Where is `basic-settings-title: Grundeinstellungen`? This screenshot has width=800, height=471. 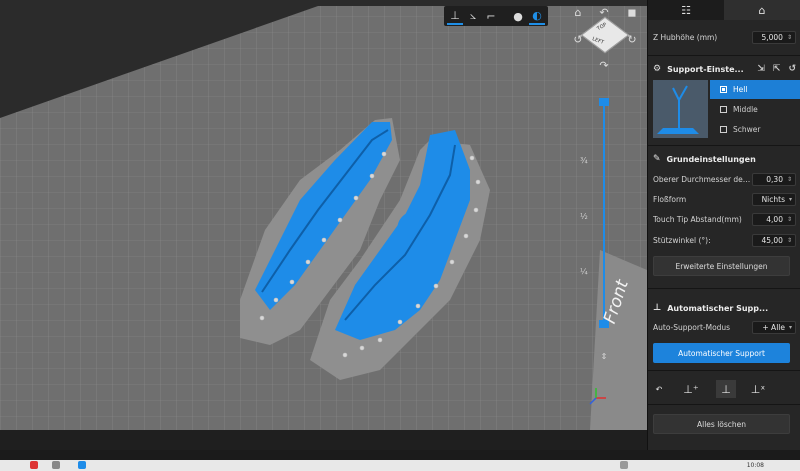
basic-settings-title: Grundeinstellungen is located at coordinates (711, 159).